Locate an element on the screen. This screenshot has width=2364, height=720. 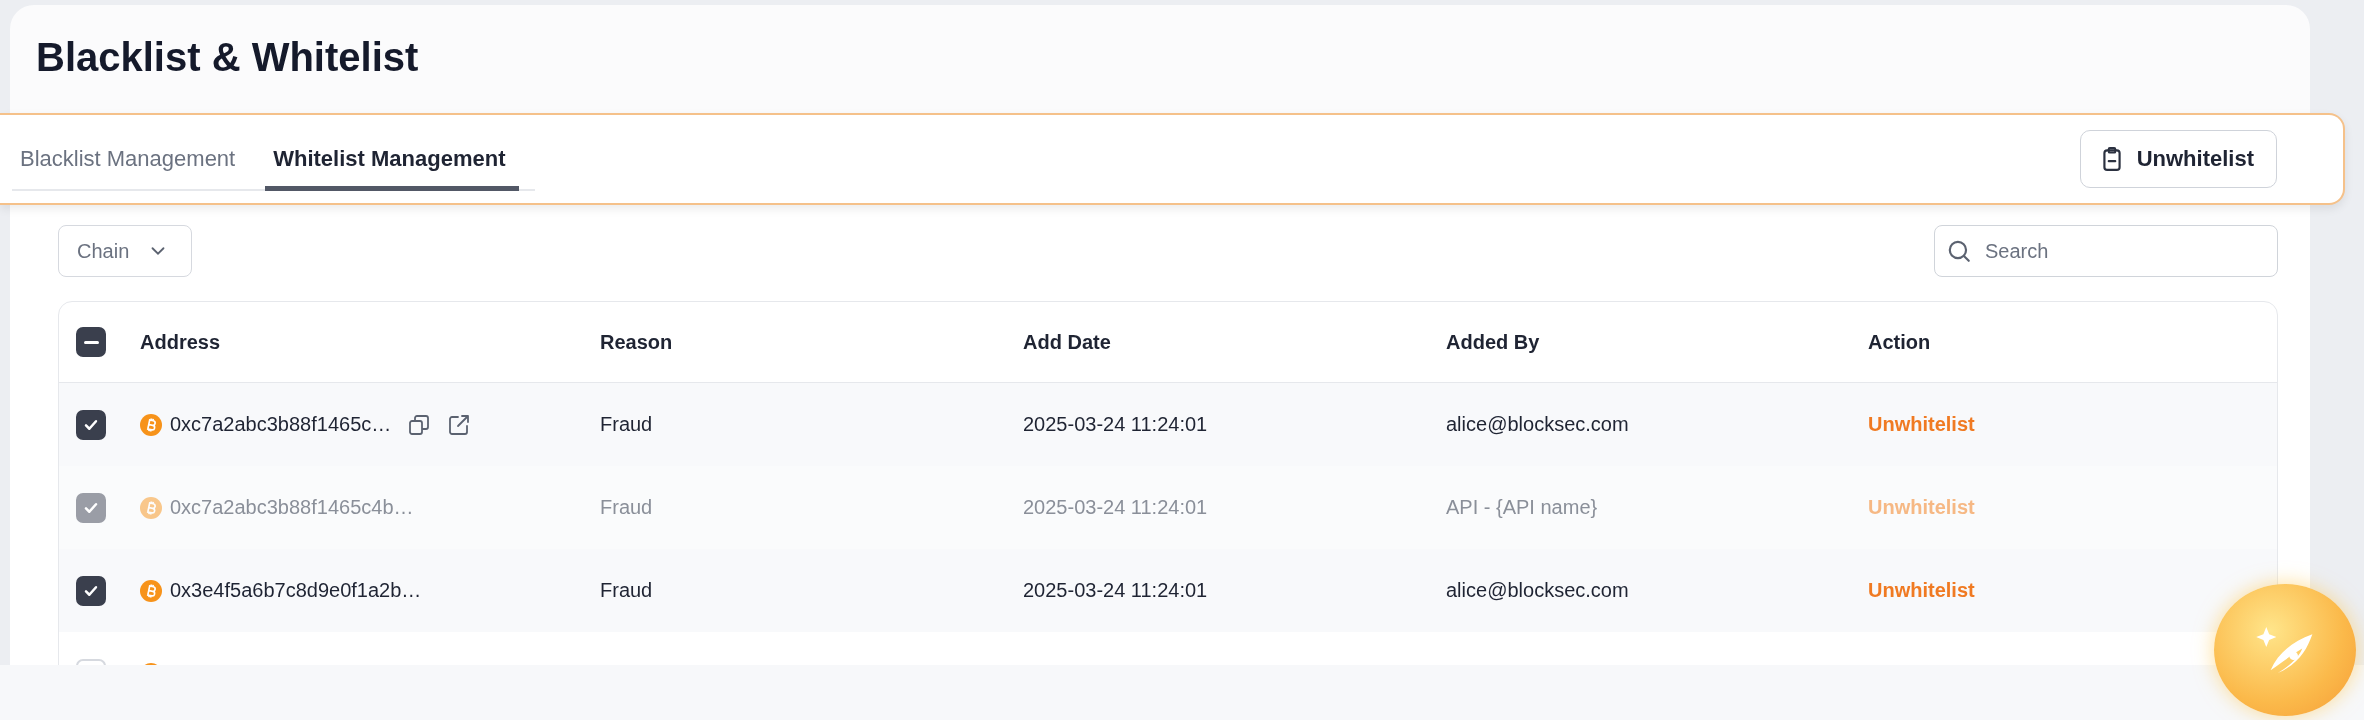
search-field: Search is located at coordinates (2106, 251).